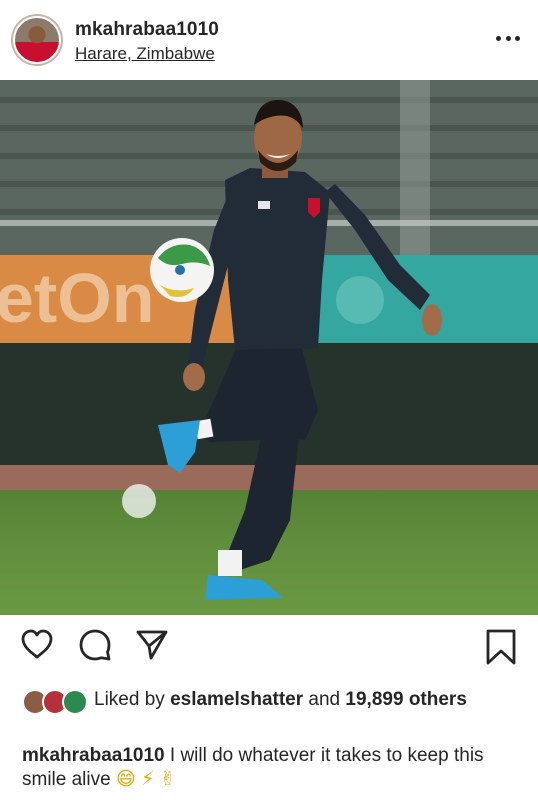 The width and height of the screenshot is (538, 800). I want to click on liker-username: eslamelshatter, so click(236, 699).